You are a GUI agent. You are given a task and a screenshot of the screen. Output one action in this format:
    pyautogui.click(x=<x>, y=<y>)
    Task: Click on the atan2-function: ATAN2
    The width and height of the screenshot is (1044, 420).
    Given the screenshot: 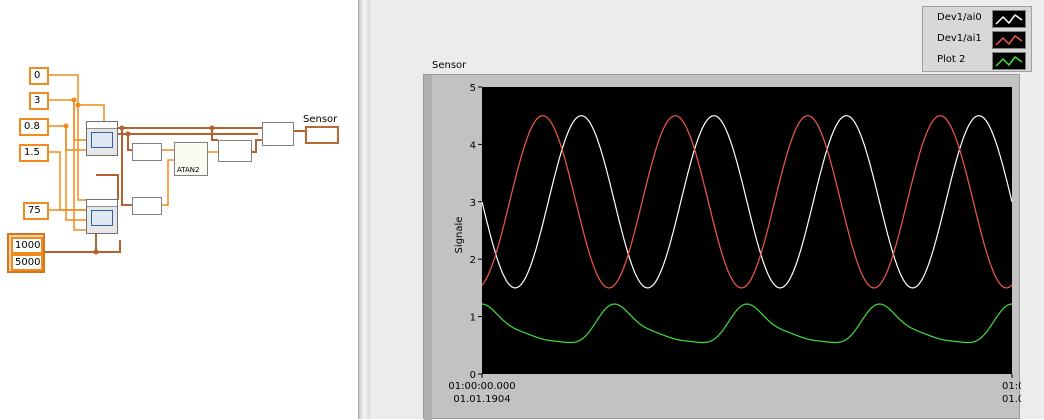 What is the action you would take?
    pyautogui.click(x=191, y=159)
    